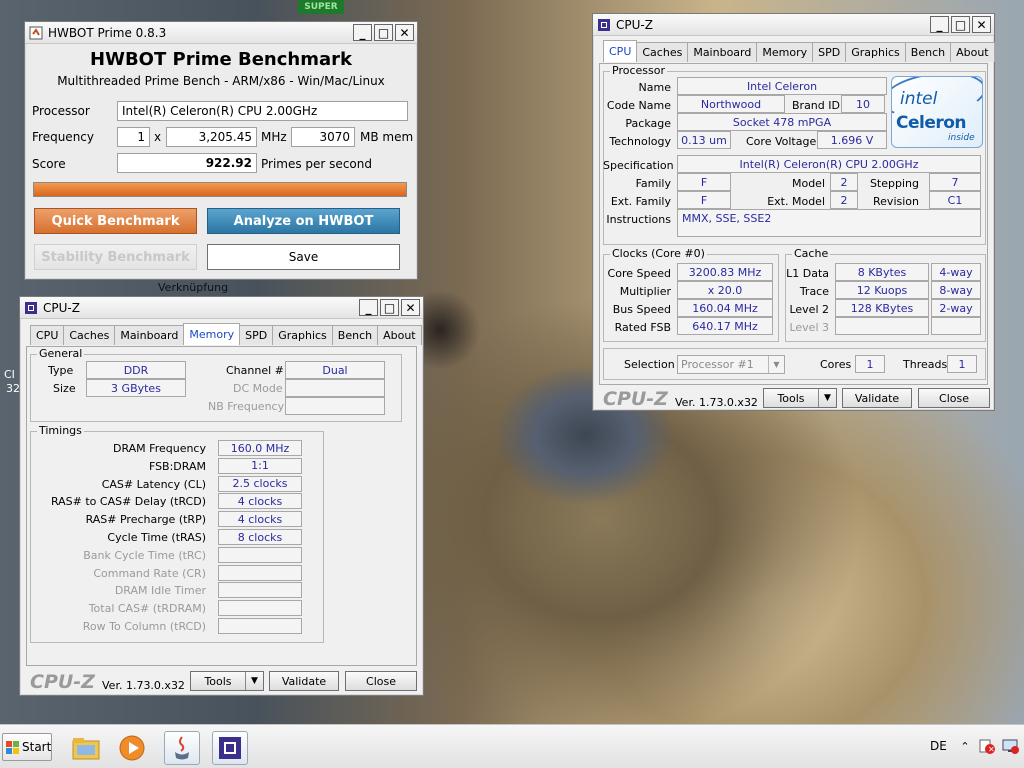  I want to click on package-field: Socket 478 mPGA, so click(782, 122).